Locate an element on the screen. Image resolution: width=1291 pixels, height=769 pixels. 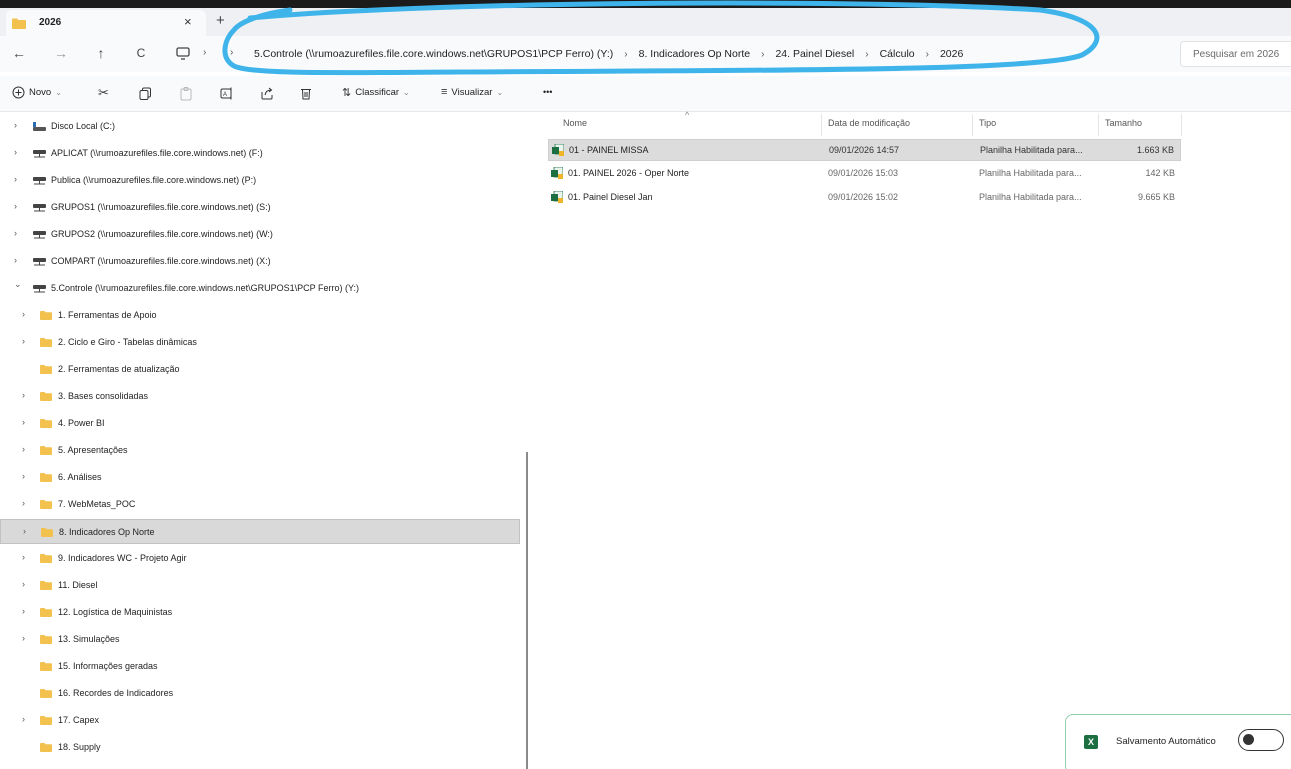
autosave-toggle is located at coordinates (1261, 740).